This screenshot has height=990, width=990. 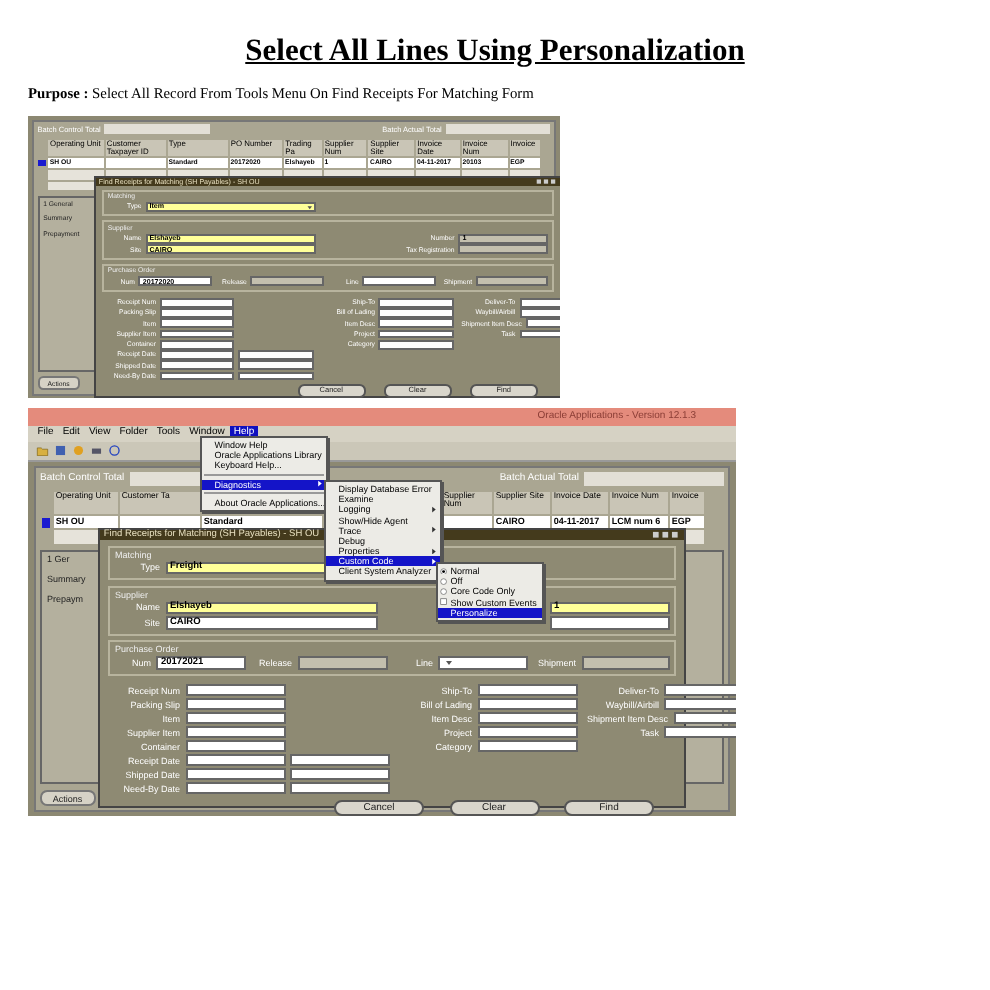 I want to click on help-icon, so click(x=114, y=450).